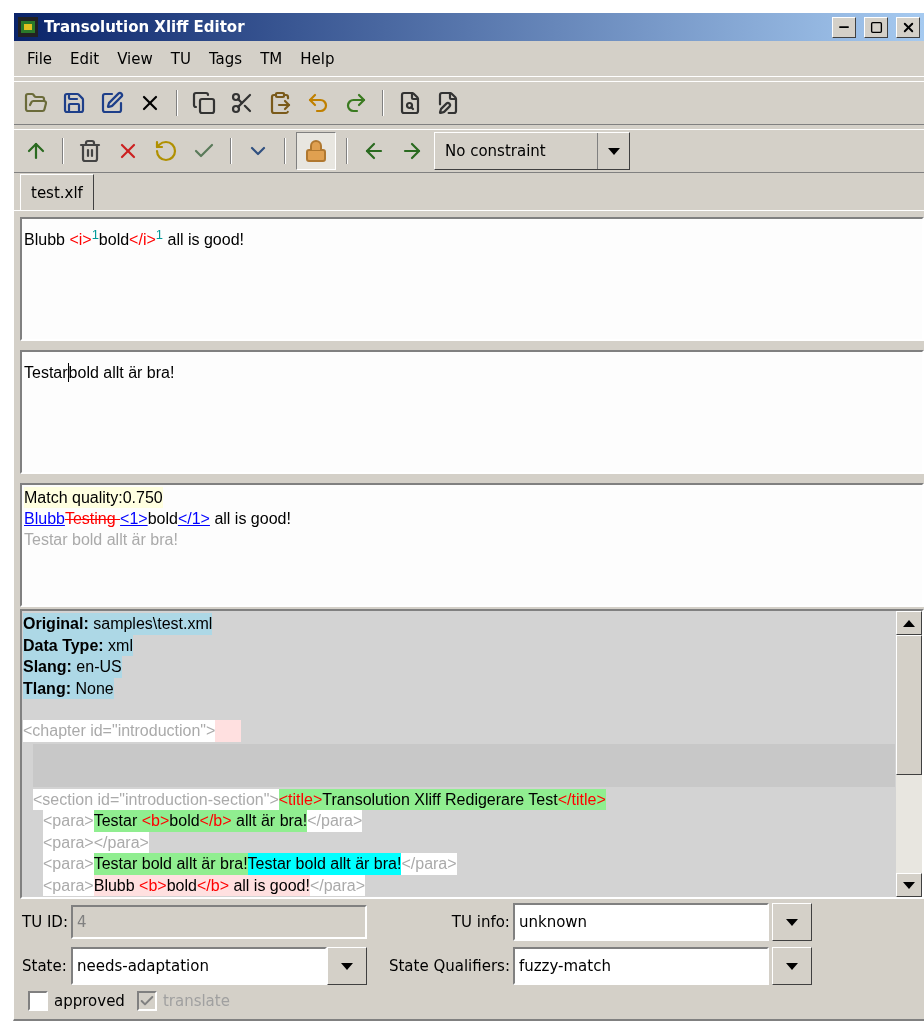  Describe the element at coordinates (134, 239) in the screenshot. I see `source-text: Blubb <i>$^{1}$bold</i>$^{1}$ all is good!` at that location.